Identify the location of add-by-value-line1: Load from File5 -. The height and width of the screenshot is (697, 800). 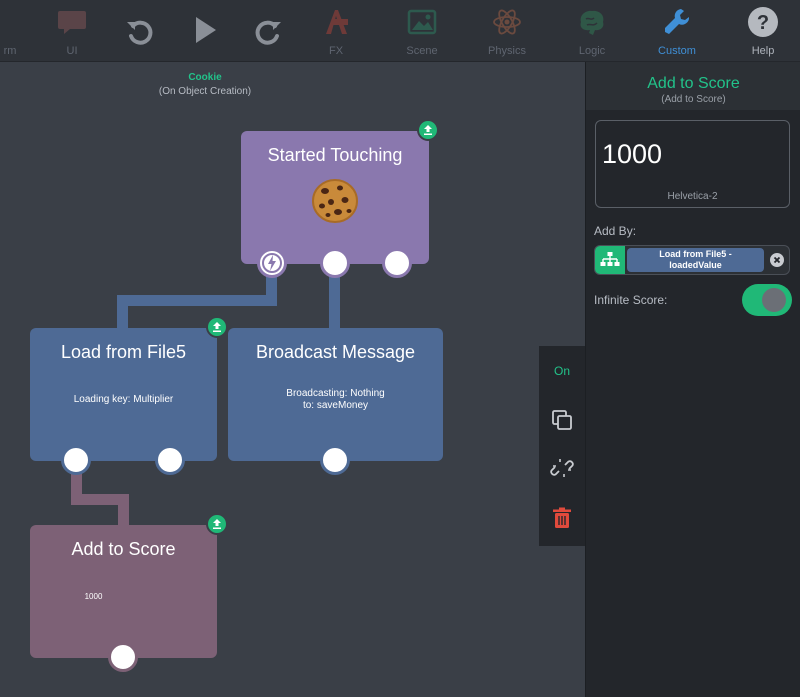
(695, 254).